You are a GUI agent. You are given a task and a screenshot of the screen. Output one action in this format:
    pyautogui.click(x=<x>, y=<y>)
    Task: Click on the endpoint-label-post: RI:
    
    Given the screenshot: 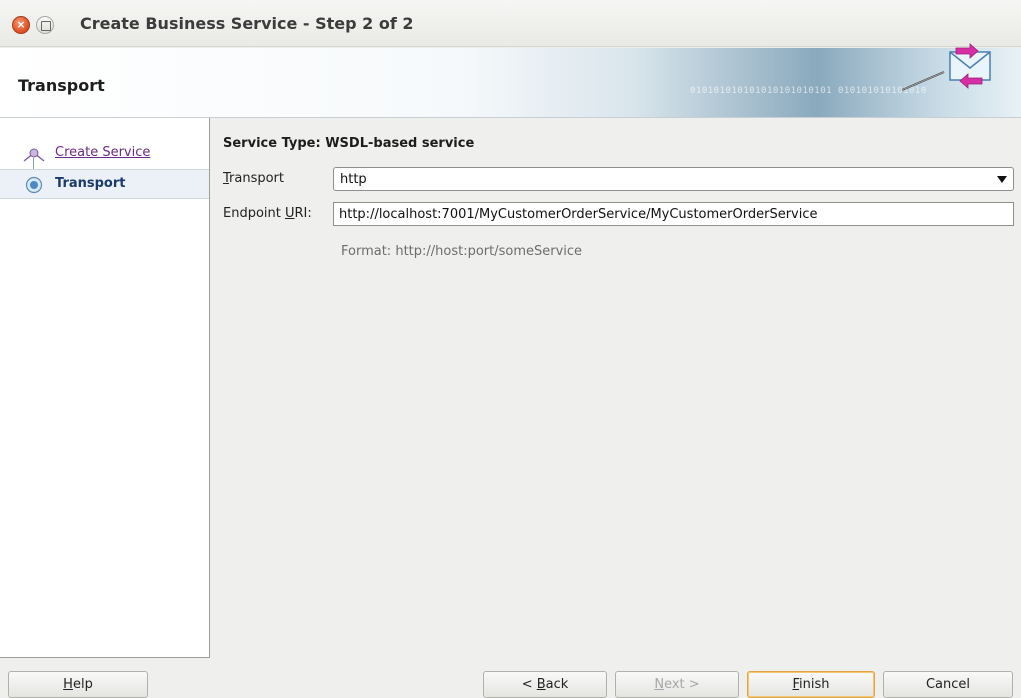 What is the action you would take?
    pyautogui.click(x=303, y=213)
    